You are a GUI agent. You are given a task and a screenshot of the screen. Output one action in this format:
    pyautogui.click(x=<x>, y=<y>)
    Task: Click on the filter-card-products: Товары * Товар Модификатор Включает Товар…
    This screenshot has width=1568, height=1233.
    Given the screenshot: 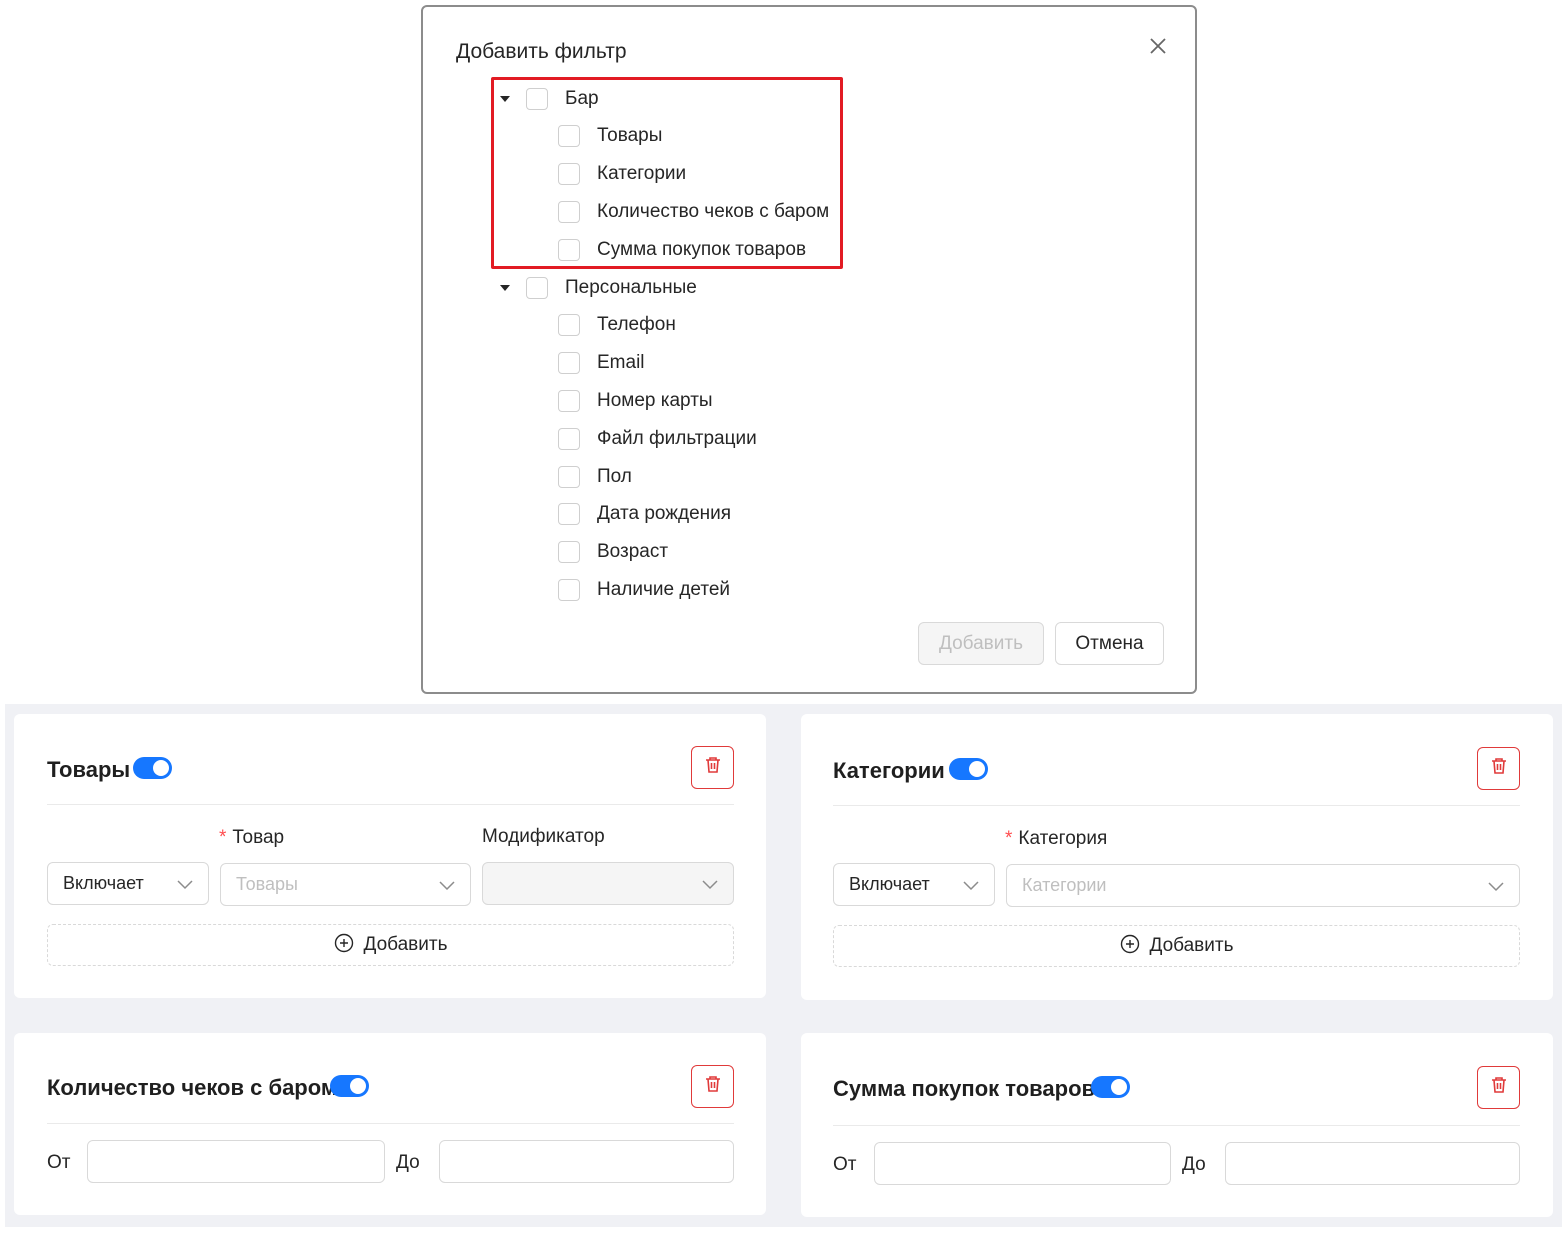 What is the action you would take?
    pyautogui.click(x=390, y=856)
    